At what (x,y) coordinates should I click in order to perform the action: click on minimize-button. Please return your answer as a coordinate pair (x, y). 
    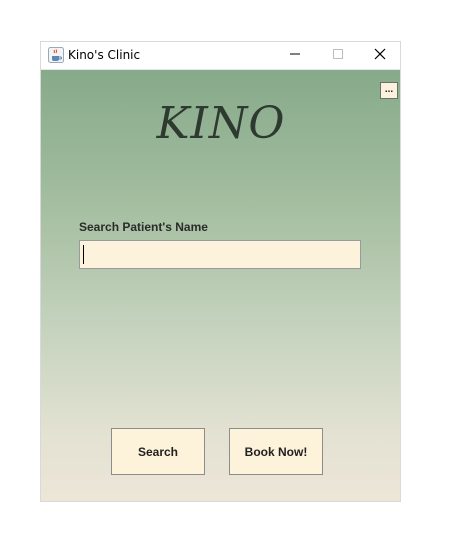
    Looking at the image, I should click on (295, 55).